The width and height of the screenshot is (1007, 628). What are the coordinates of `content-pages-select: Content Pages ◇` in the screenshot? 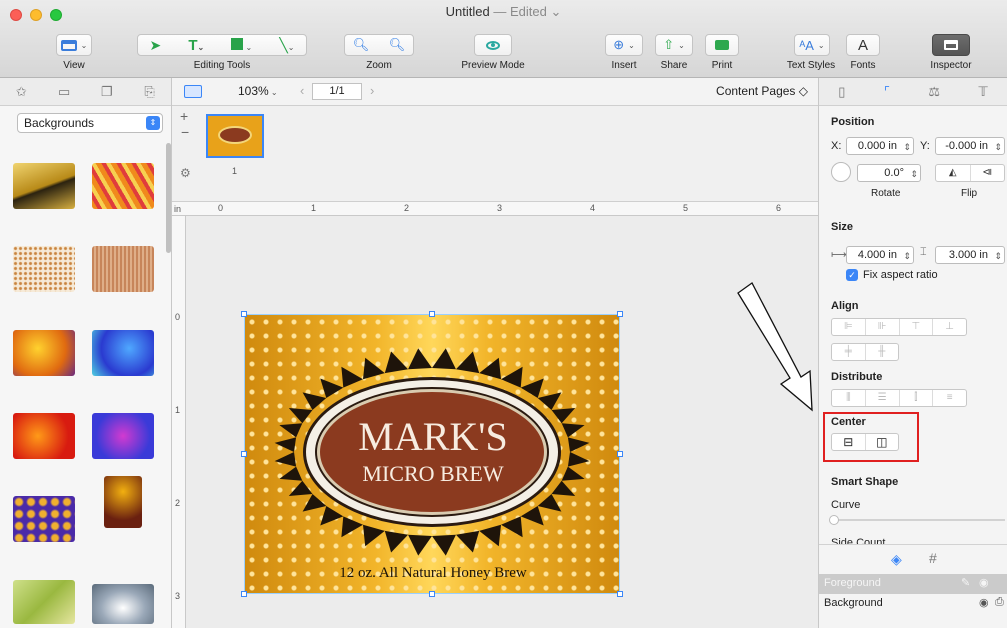 It's located at (762, 91).